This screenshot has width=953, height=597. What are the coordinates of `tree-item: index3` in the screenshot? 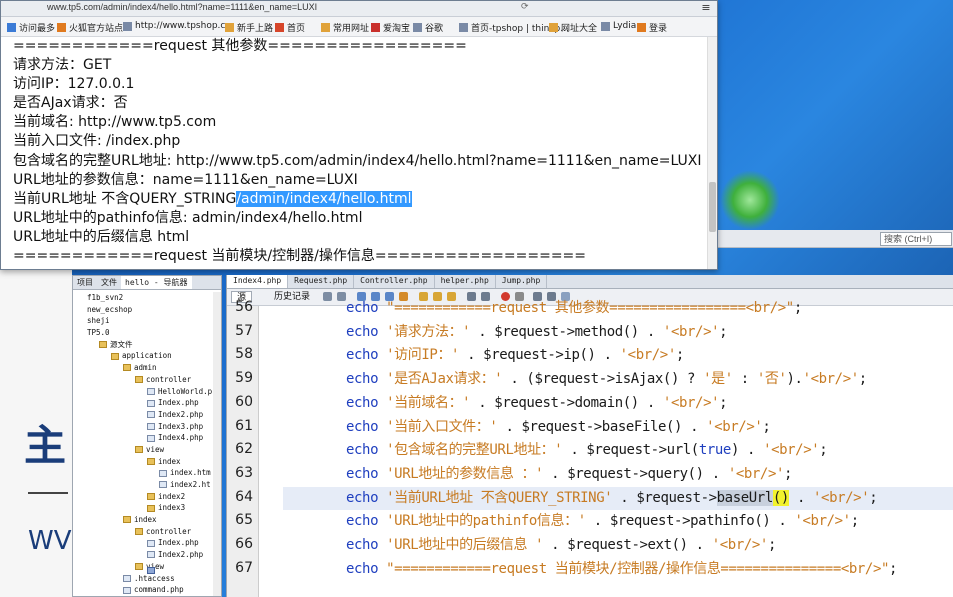 It's located at (144, 508).